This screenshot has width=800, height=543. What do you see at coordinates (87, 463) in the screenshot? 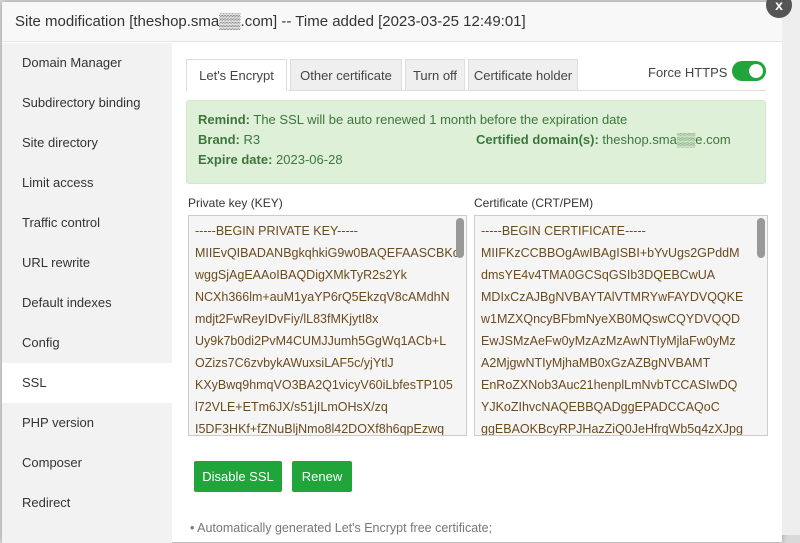
I see `sidebar-item-composer: Composer` at bounding box center [87, 463].